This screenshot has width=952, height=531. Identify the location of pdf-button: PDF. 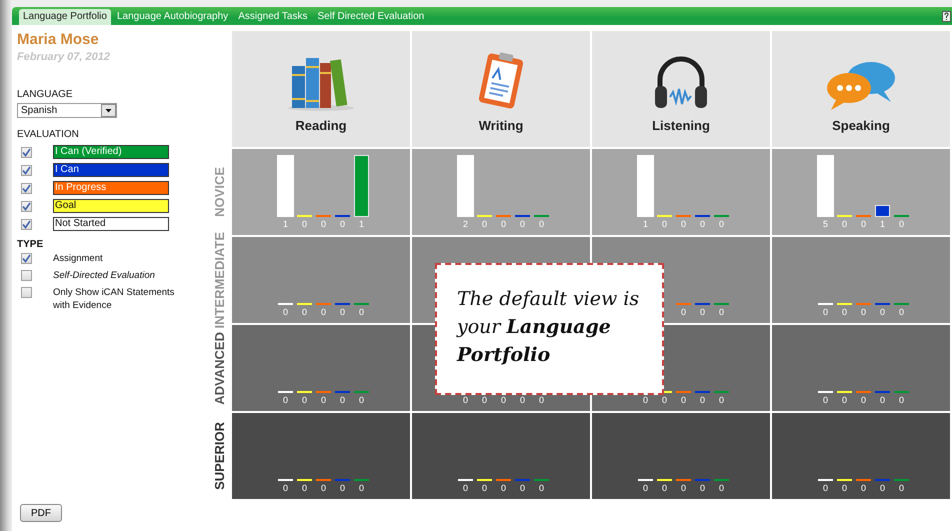
(41, 513).